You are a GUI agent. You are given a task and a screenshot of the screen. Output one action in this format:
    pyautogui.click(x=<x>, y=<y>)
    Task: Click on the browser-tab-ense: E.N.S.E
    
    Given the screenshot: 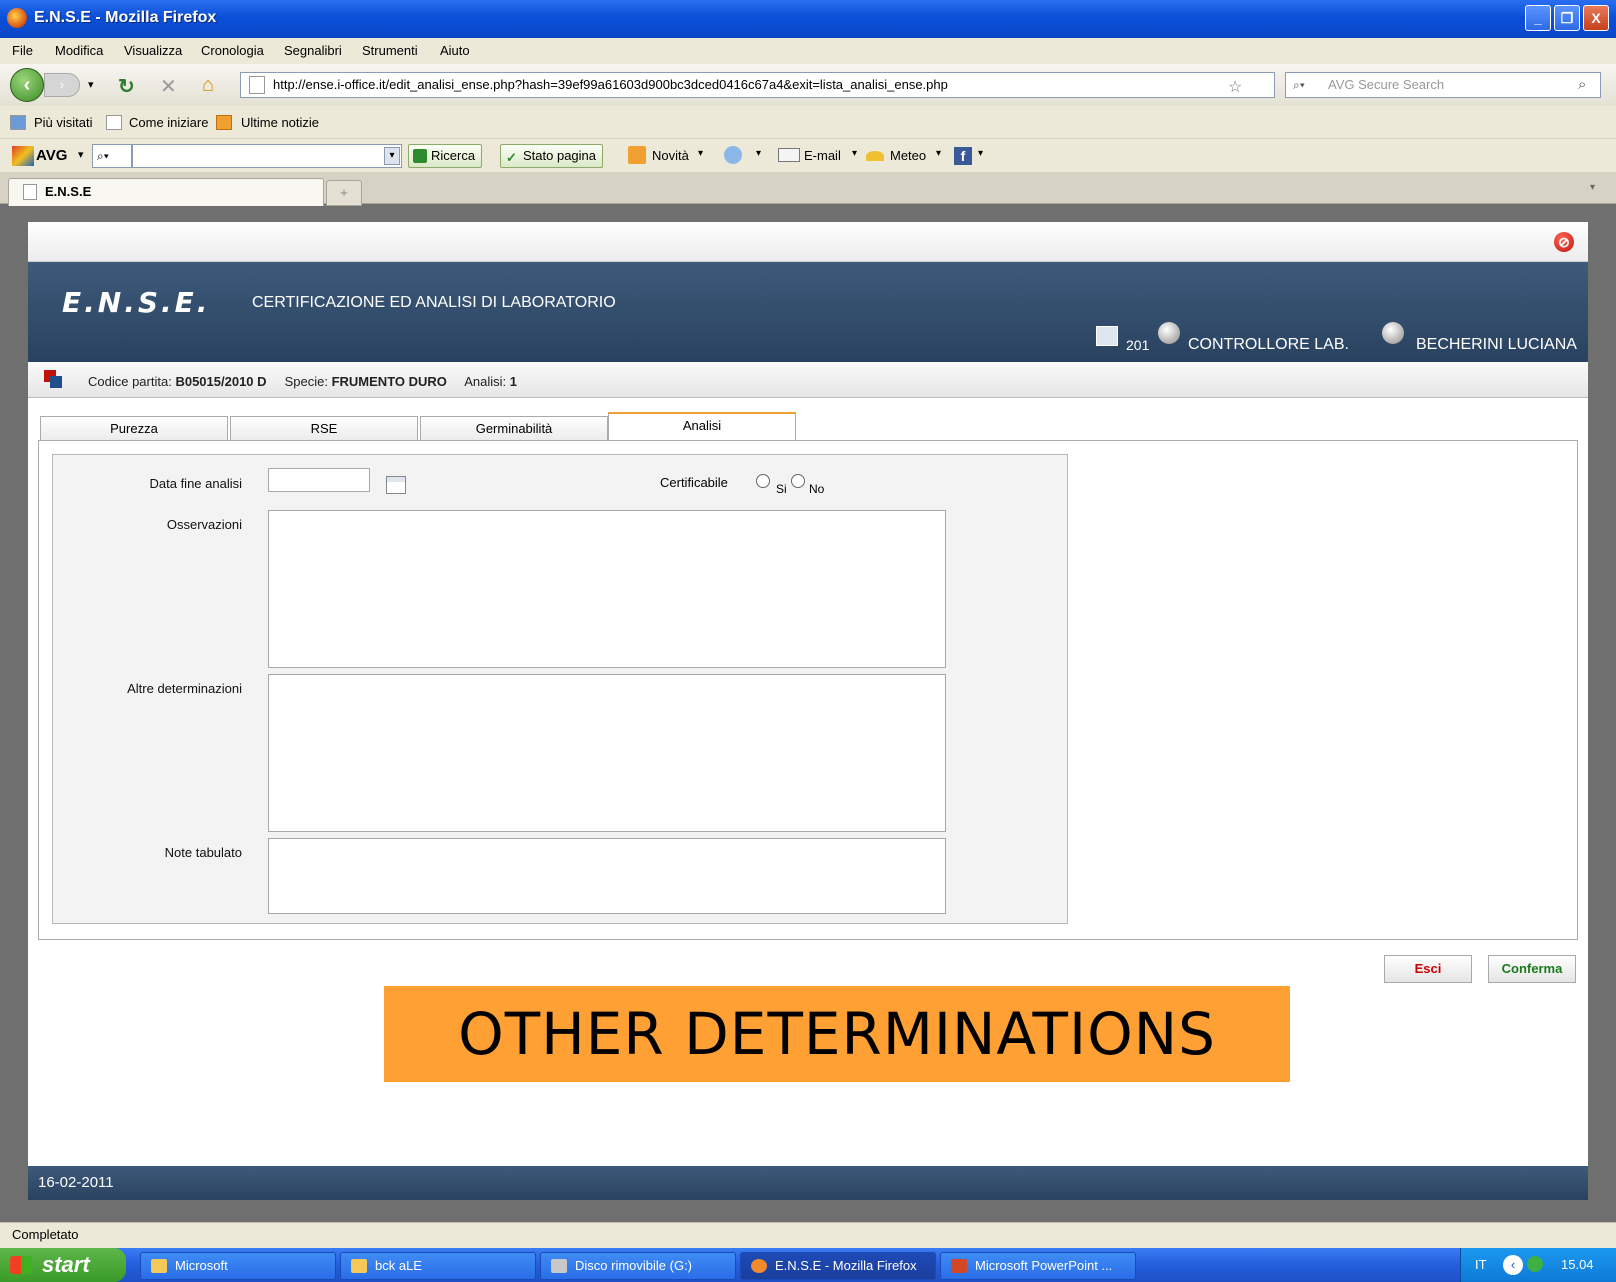 What is the action you would take?
    pyautogui.click(x=166, y=192)
    